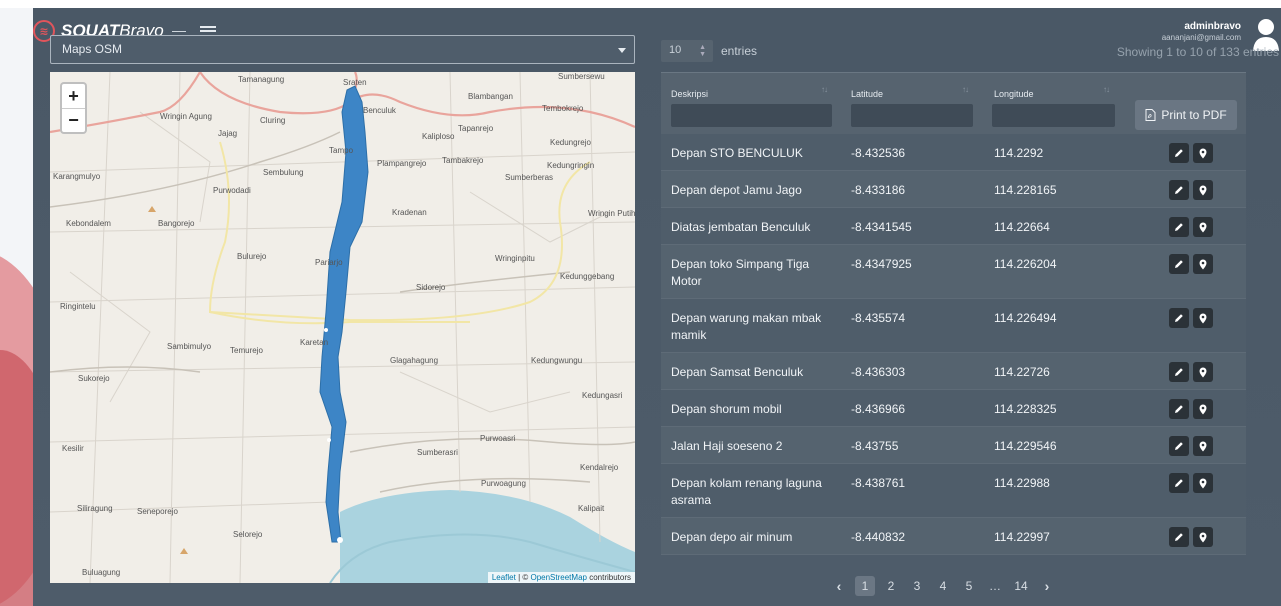 The width and height of the screenshot is (1281, 606). I want to click on place-label: Cluring, so click(273, 120).